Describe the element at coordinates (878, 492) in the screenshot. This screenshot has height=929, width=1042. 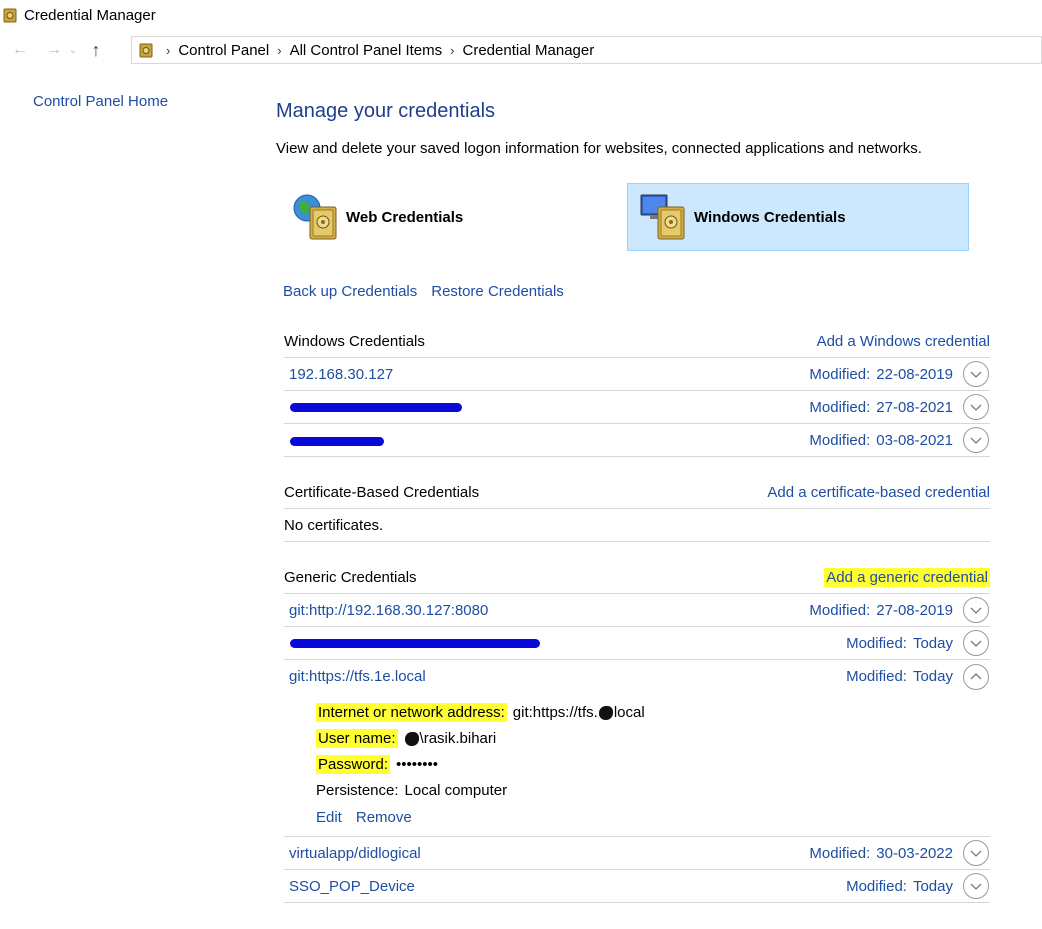
I see `add-certificate-credential-link: Add a certificate-based credential` at that location.